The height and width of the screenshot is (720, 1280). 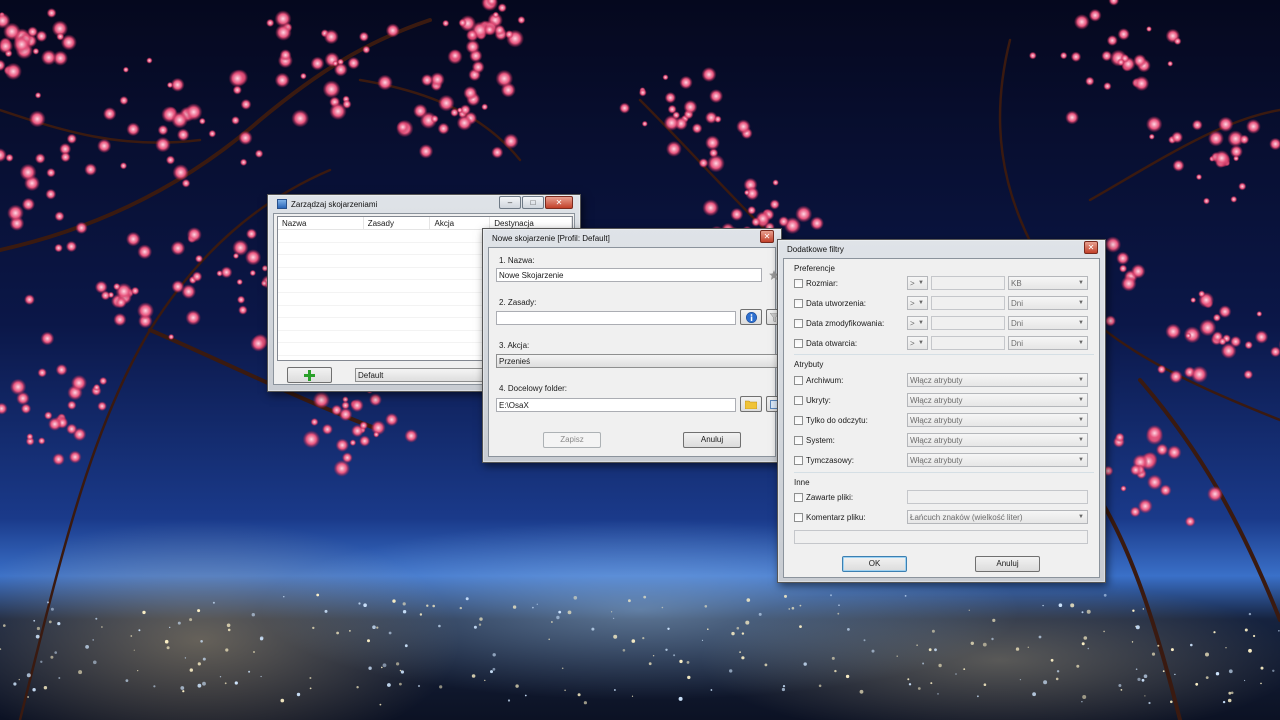 What do you see at coordinates (836, 517) in the screenshot?
I see `comment-label: Komentarz pliku:` at bounding box center [836, 517].